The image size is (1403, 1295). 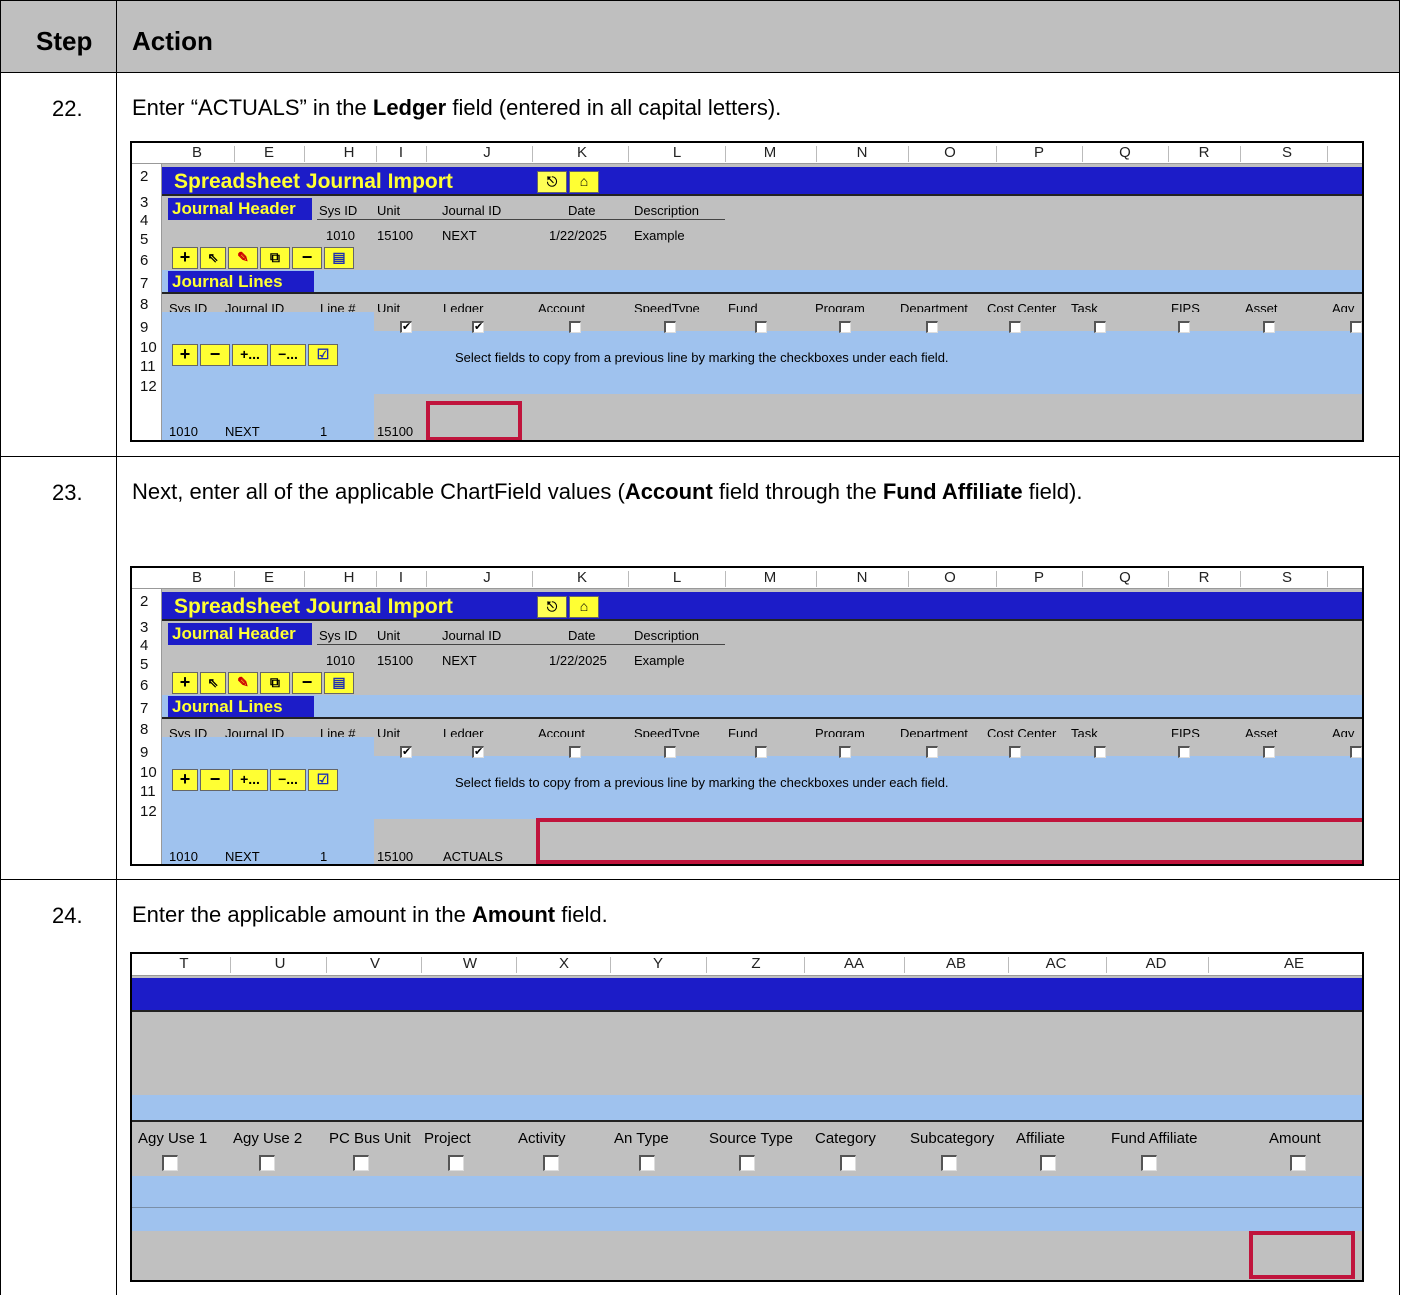 I want to click on line-ledger: ACTUALS, so click(x=473, y=856).